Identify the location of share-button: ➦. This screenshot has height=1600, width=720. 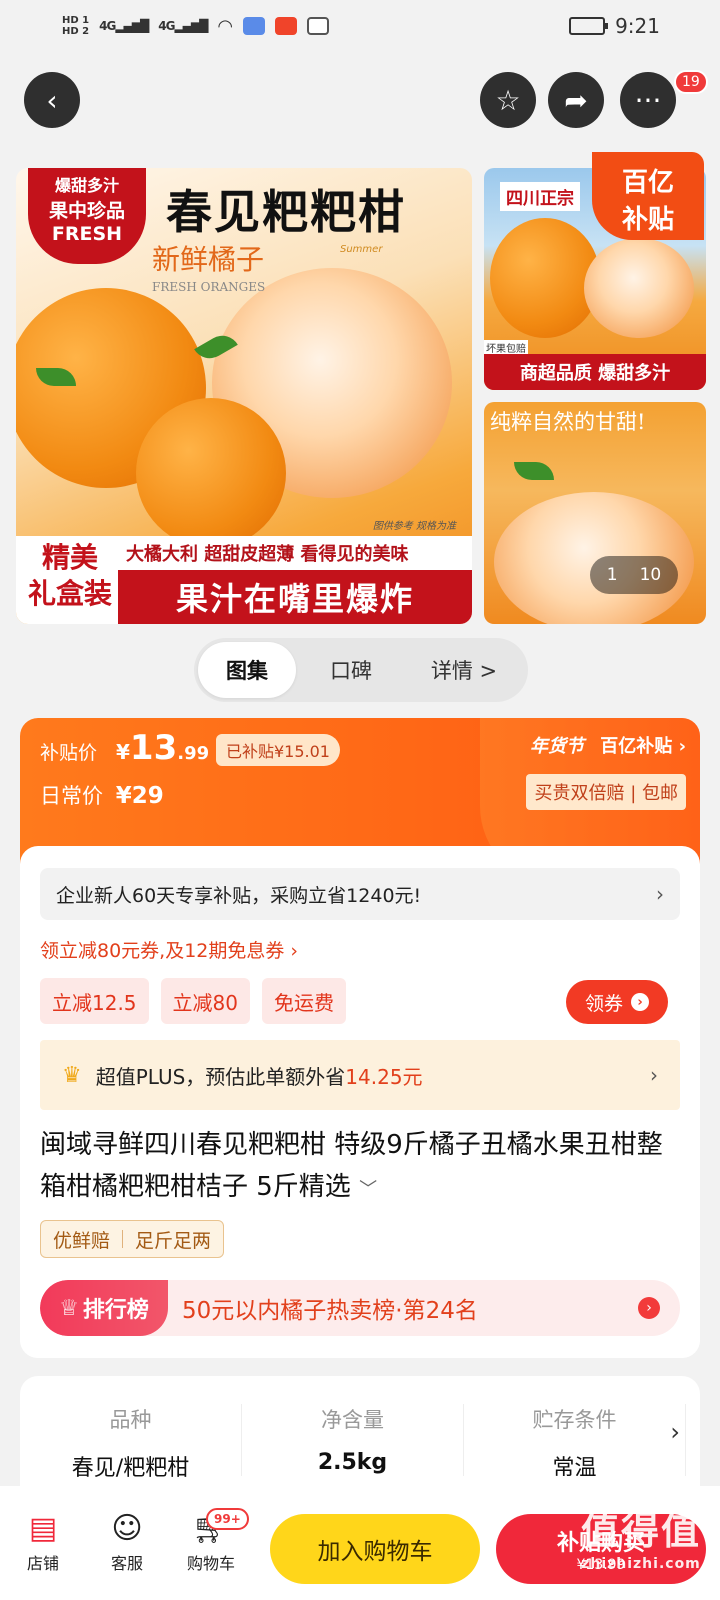
(576, 100).